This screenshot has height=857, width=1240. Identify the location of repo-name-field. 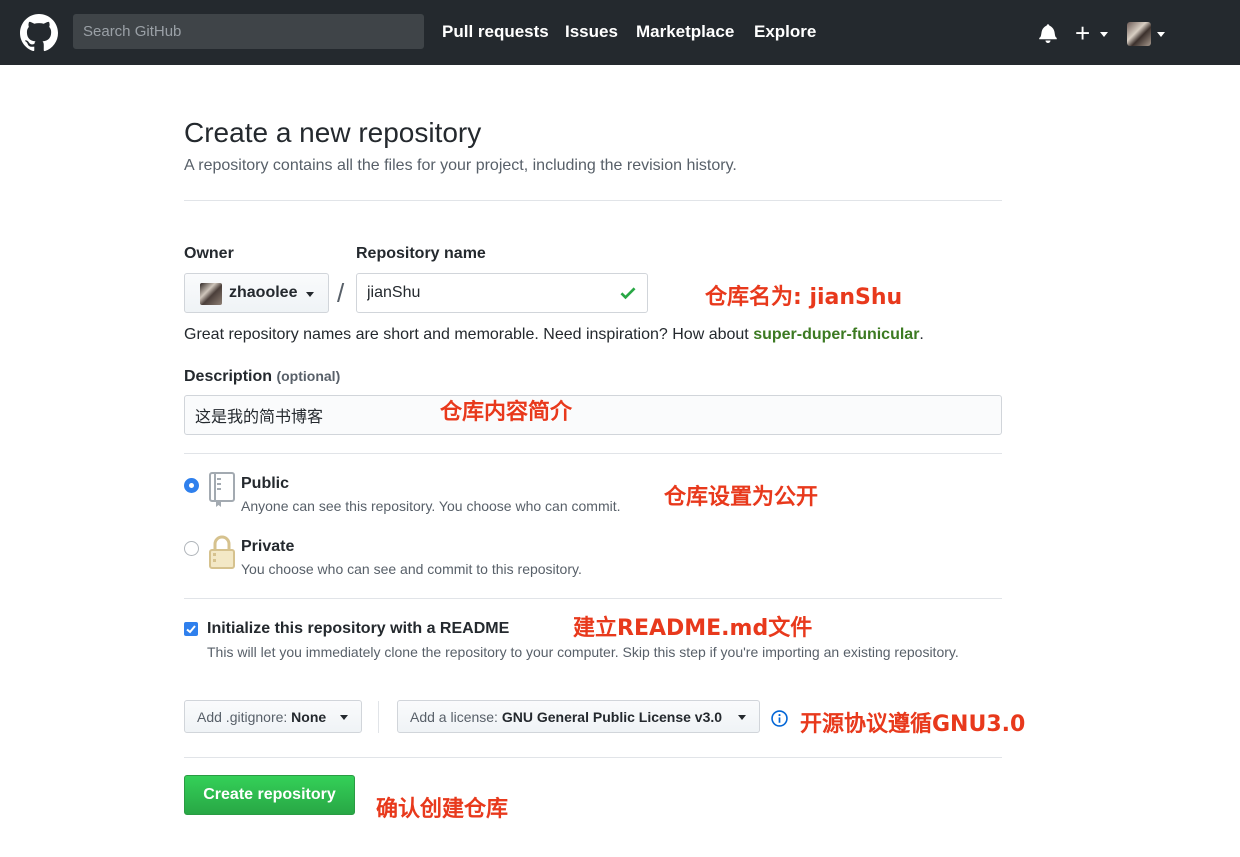
(502, 293).